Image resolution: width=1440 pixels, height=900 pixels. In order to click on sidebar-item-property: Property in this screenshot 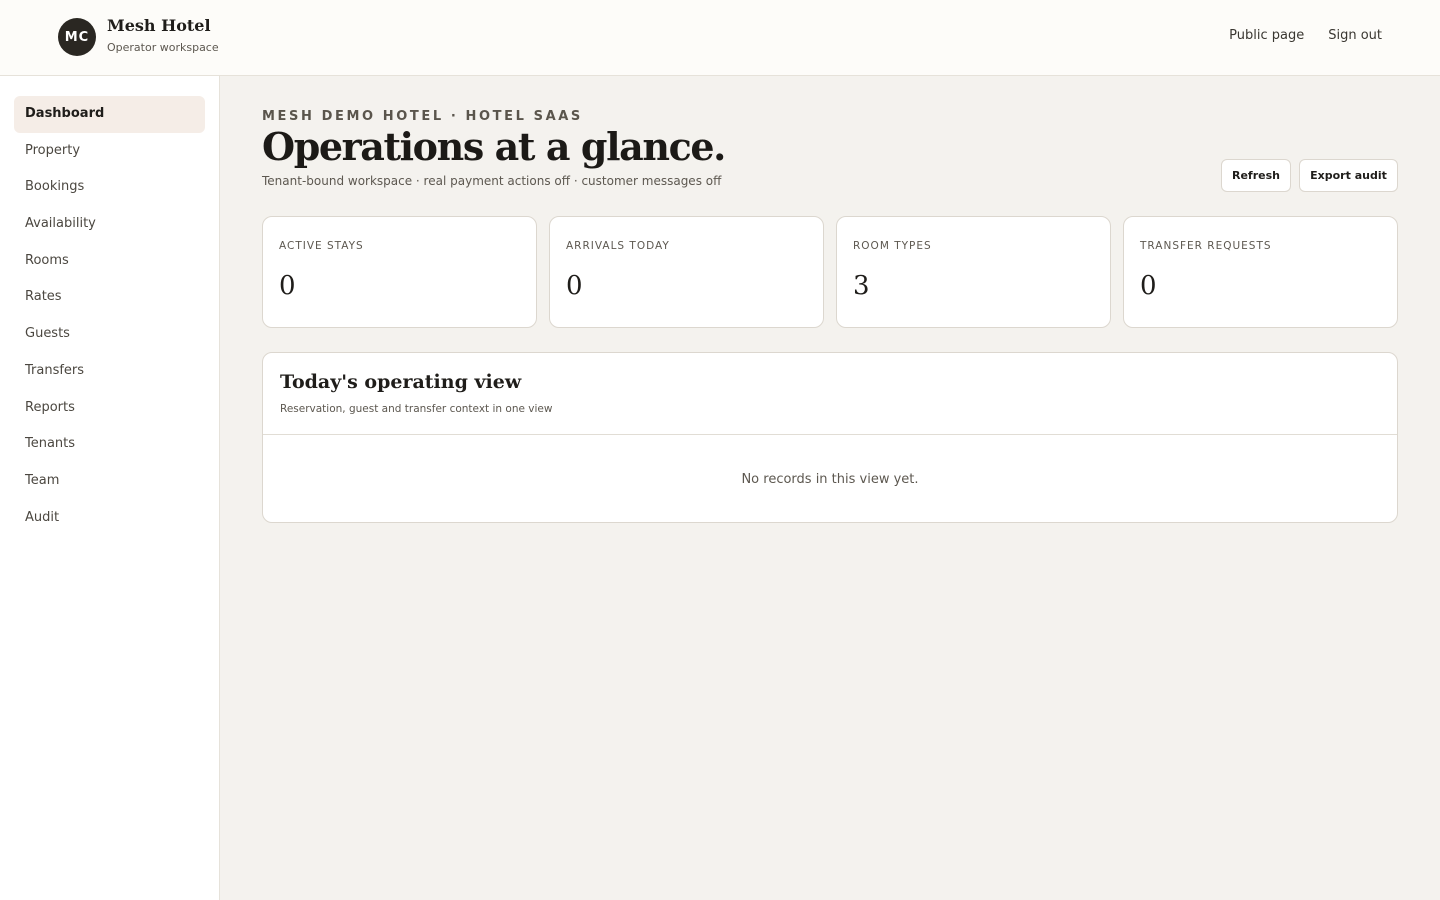, I will do `click(109, 151)`.